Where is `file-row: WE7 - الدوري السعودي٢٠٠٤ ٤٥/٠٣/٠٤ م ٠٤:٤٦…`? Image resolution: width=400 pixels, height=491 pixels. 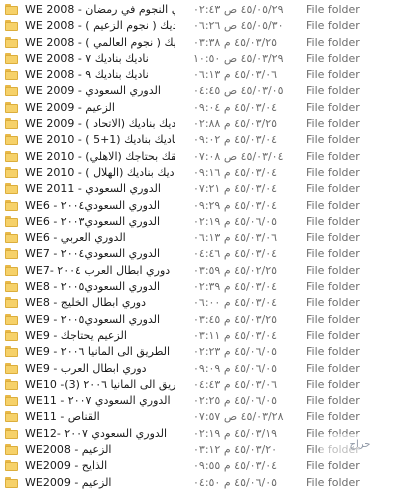
file-row: WE7 - الدوري السعودي٢٠٠٤ ٤٥/٠٣/٠٤ م ٠٤:٤٦… is located at coordinates (200, 254).